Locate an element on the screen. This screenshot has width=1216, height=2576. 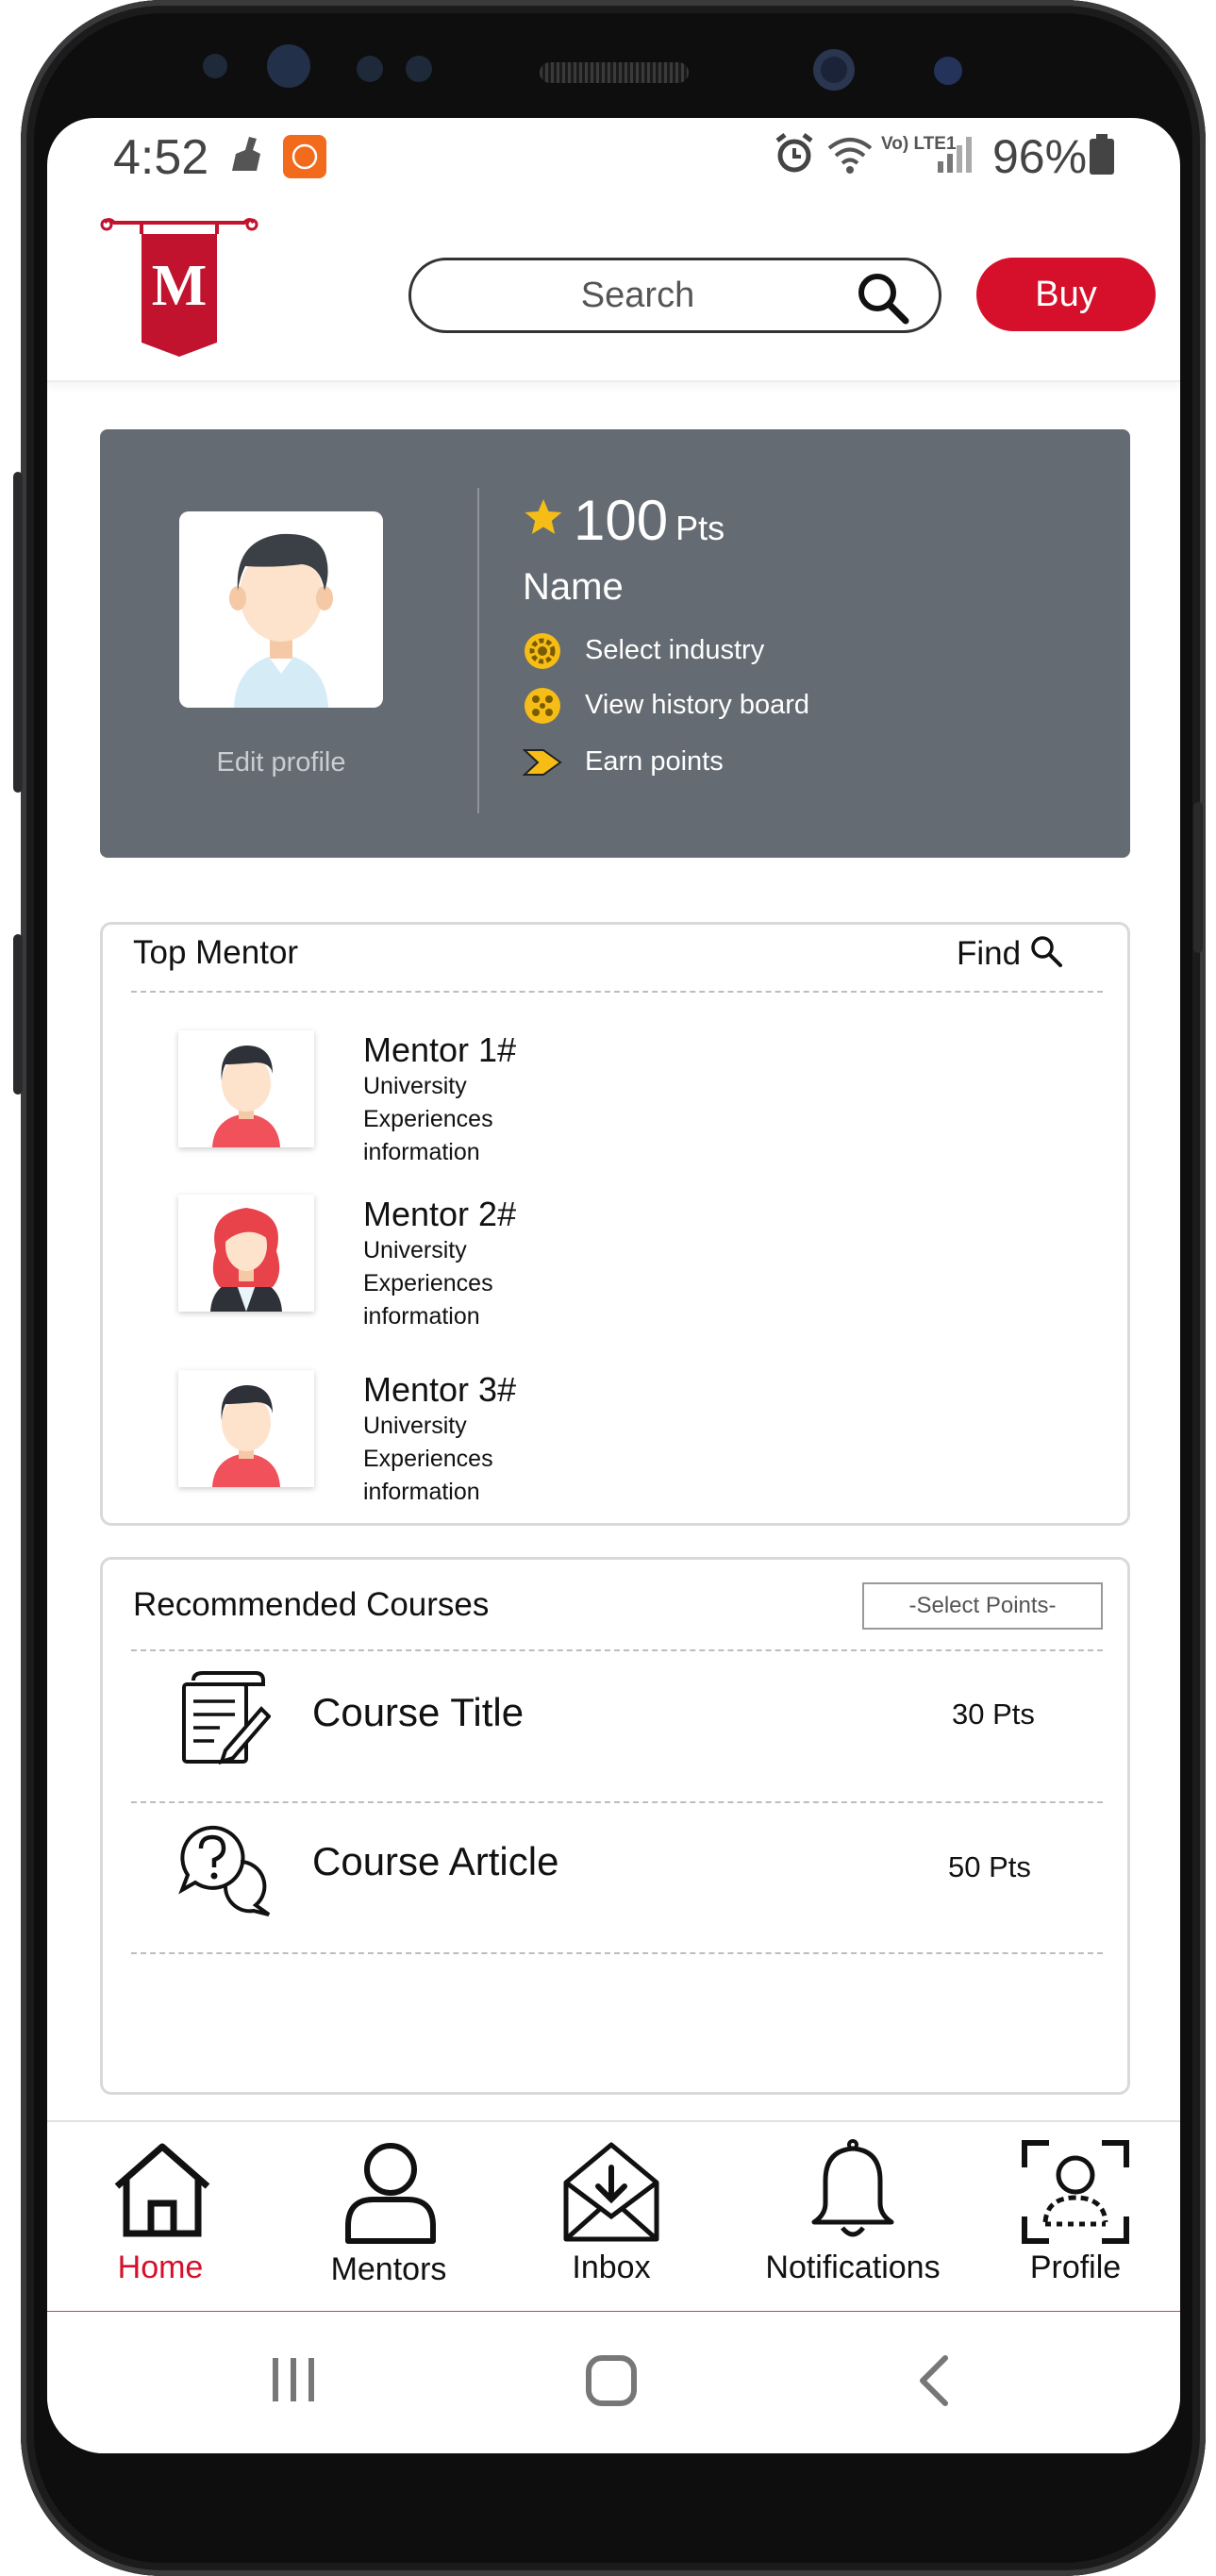
nav-label: Profile is located at coordinates (1075, 2267).